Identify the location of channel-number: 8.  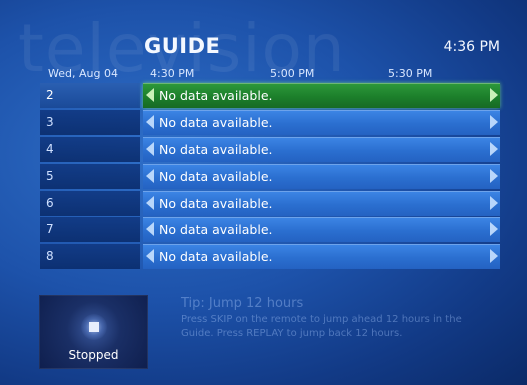
(90, 257).